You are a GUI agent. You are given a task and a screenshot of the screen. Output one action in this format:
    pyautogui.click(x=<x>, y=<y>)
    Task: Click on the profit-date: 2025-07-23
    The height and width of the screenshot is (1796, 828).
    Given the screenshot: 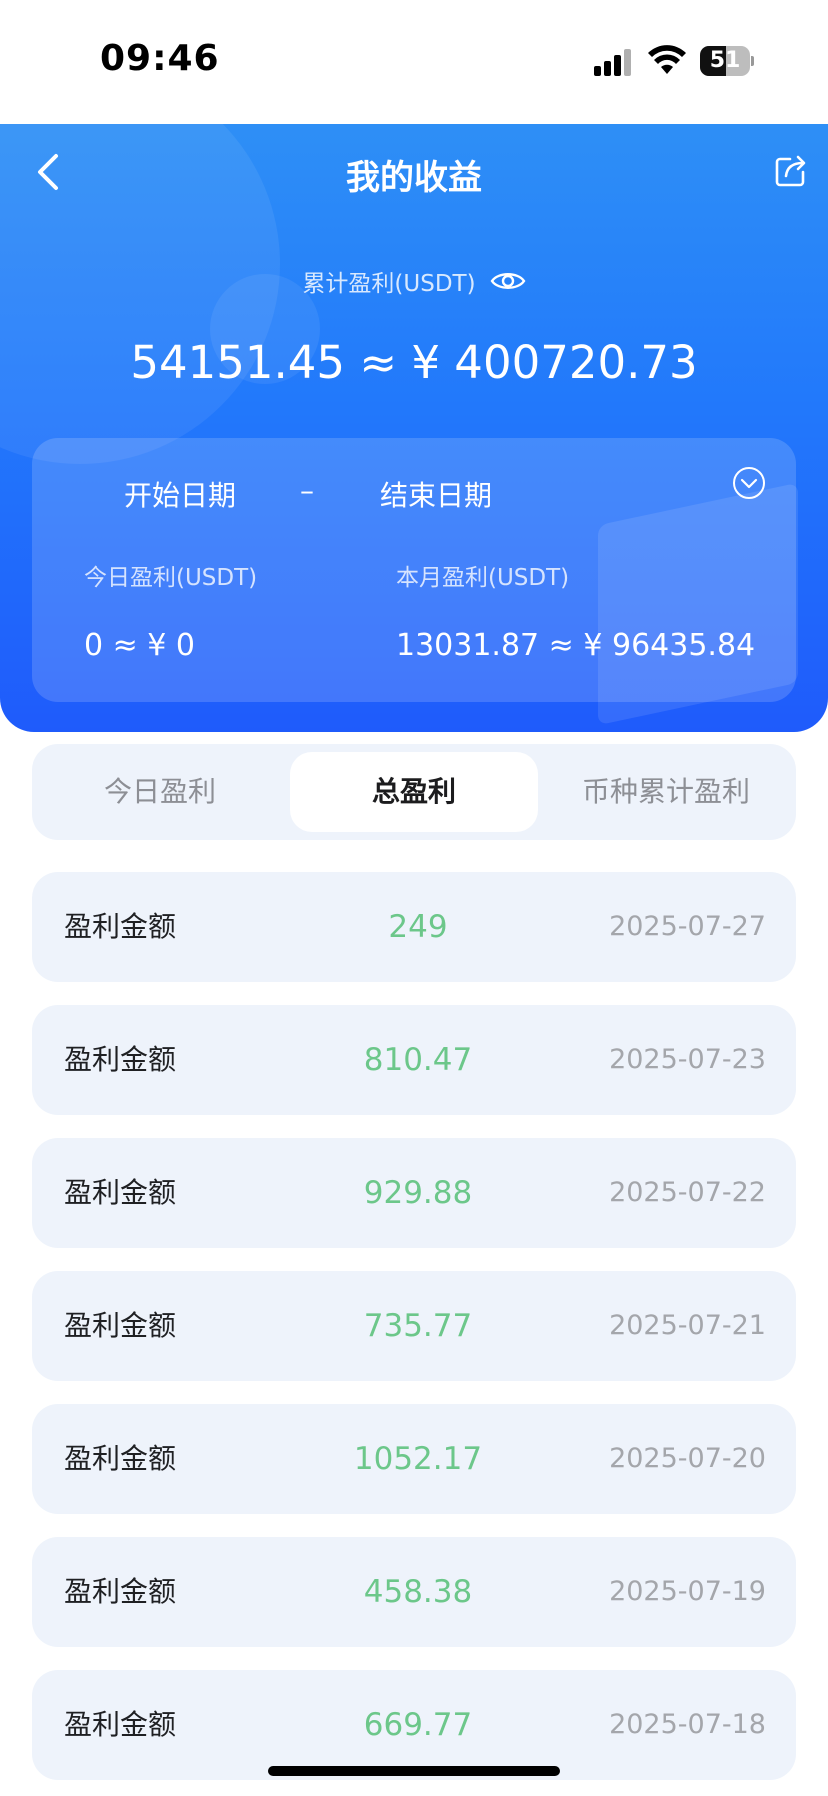 What is the action you would take?
    pyautogui.click(x=687, y=1059)
    